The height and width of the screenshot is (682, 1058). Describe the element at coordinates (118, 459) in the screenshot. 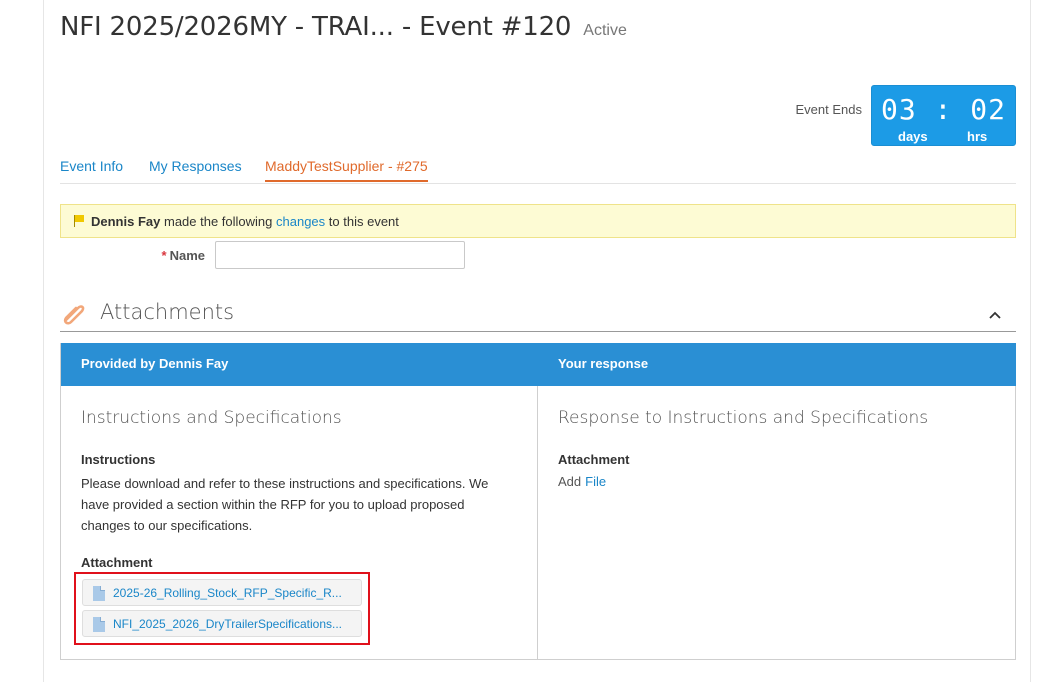

I see `instructions-label: Instructions` at that location.